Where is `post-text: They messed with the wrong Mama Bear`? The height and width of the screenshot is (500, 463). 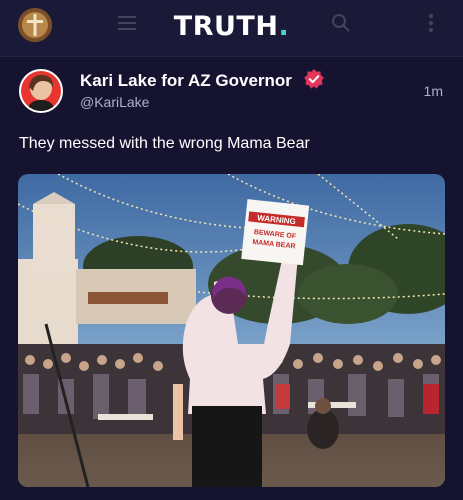 post-text: They messed with the wrong Mama Bear is located at coordinates (164, 143).